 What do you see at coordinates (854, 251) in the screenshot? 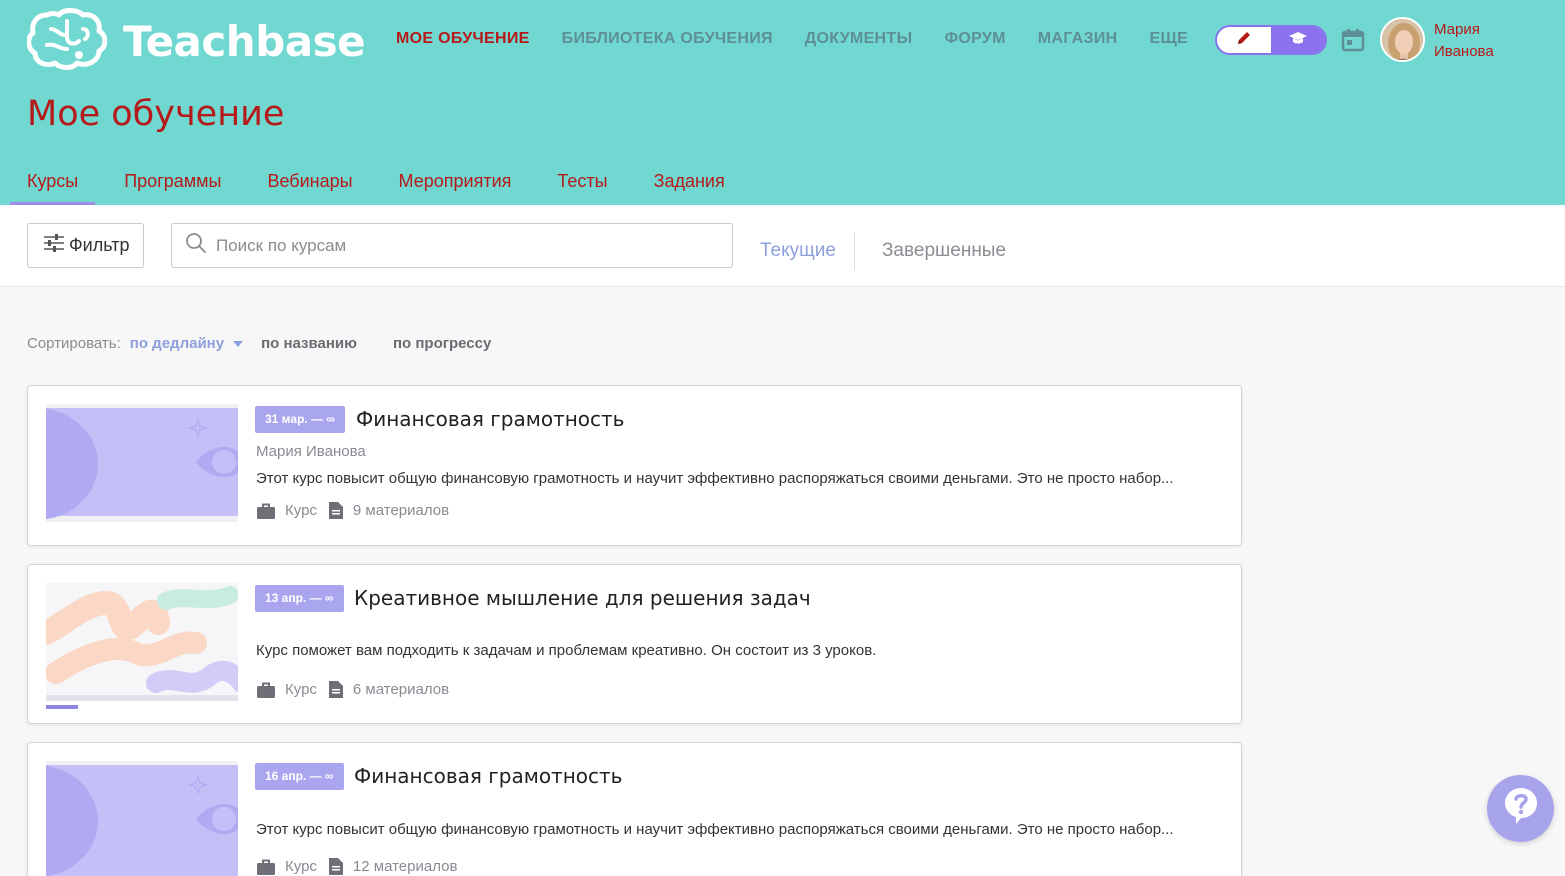
I see `state-divider` at bounding box center [854, 251].